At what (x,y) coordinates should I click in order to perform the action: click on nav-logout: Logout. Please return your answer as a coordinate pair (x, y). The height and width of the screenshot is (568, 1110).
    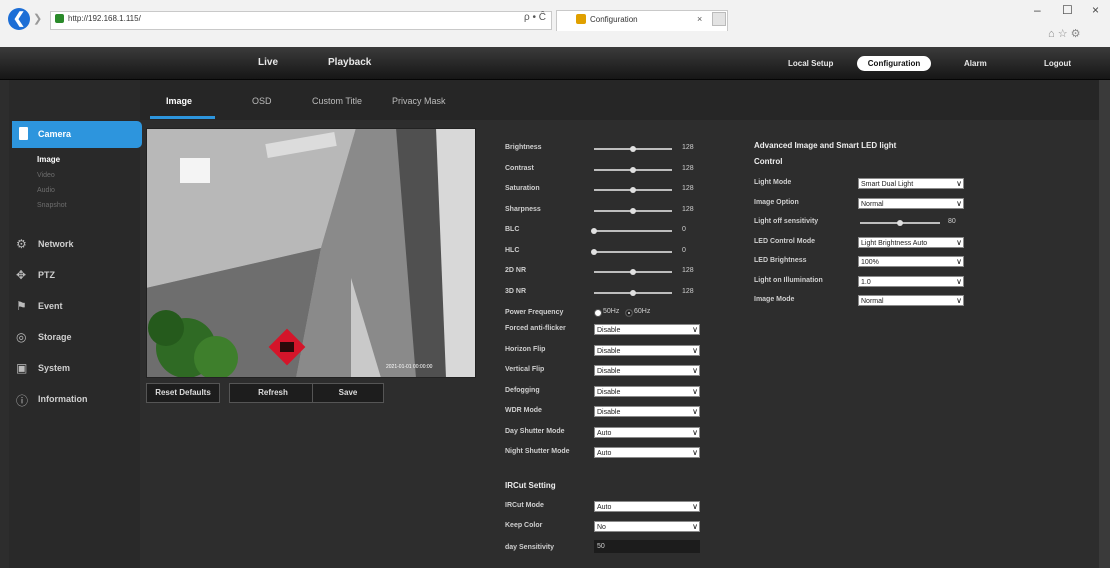
    Looking at the image, I should click on (1057, 63).